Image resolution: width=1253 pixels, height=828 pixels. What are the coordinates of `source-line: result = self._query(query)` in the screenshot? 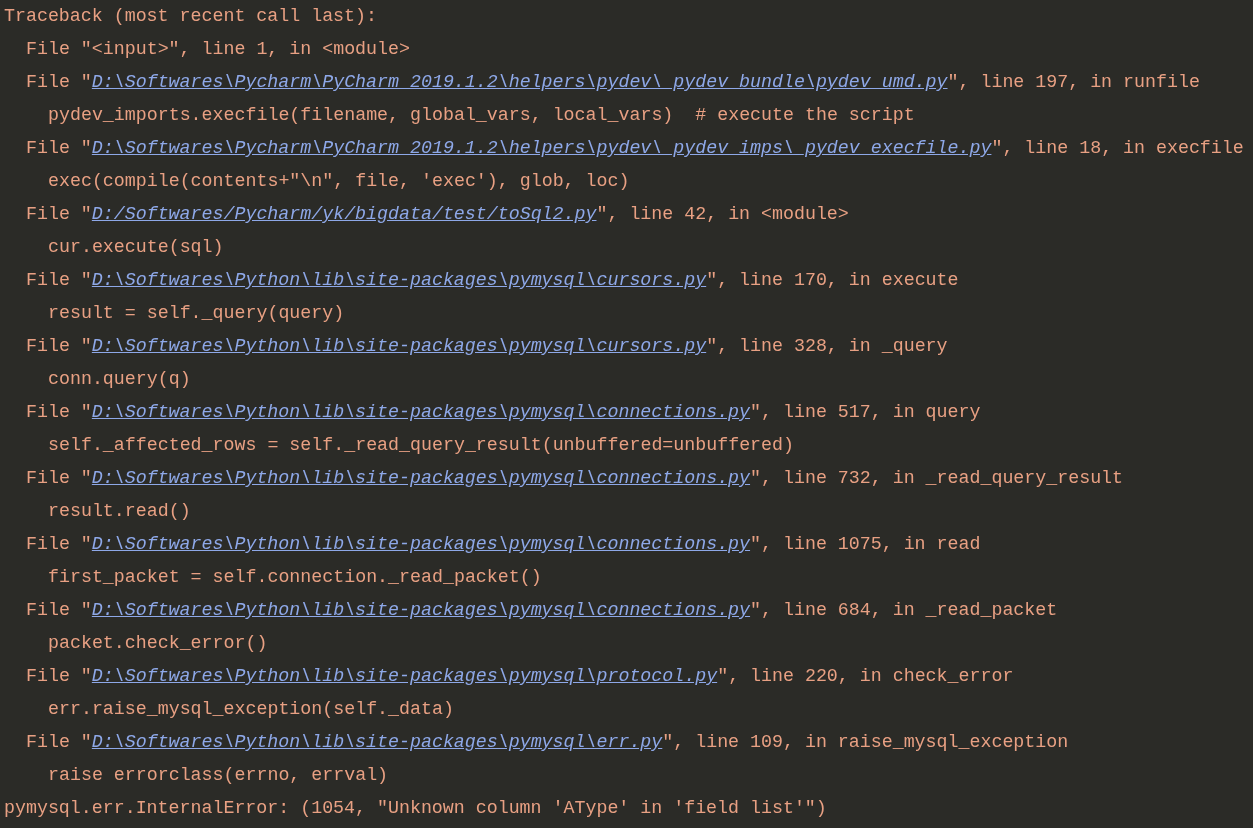 It's located at (196, 313).